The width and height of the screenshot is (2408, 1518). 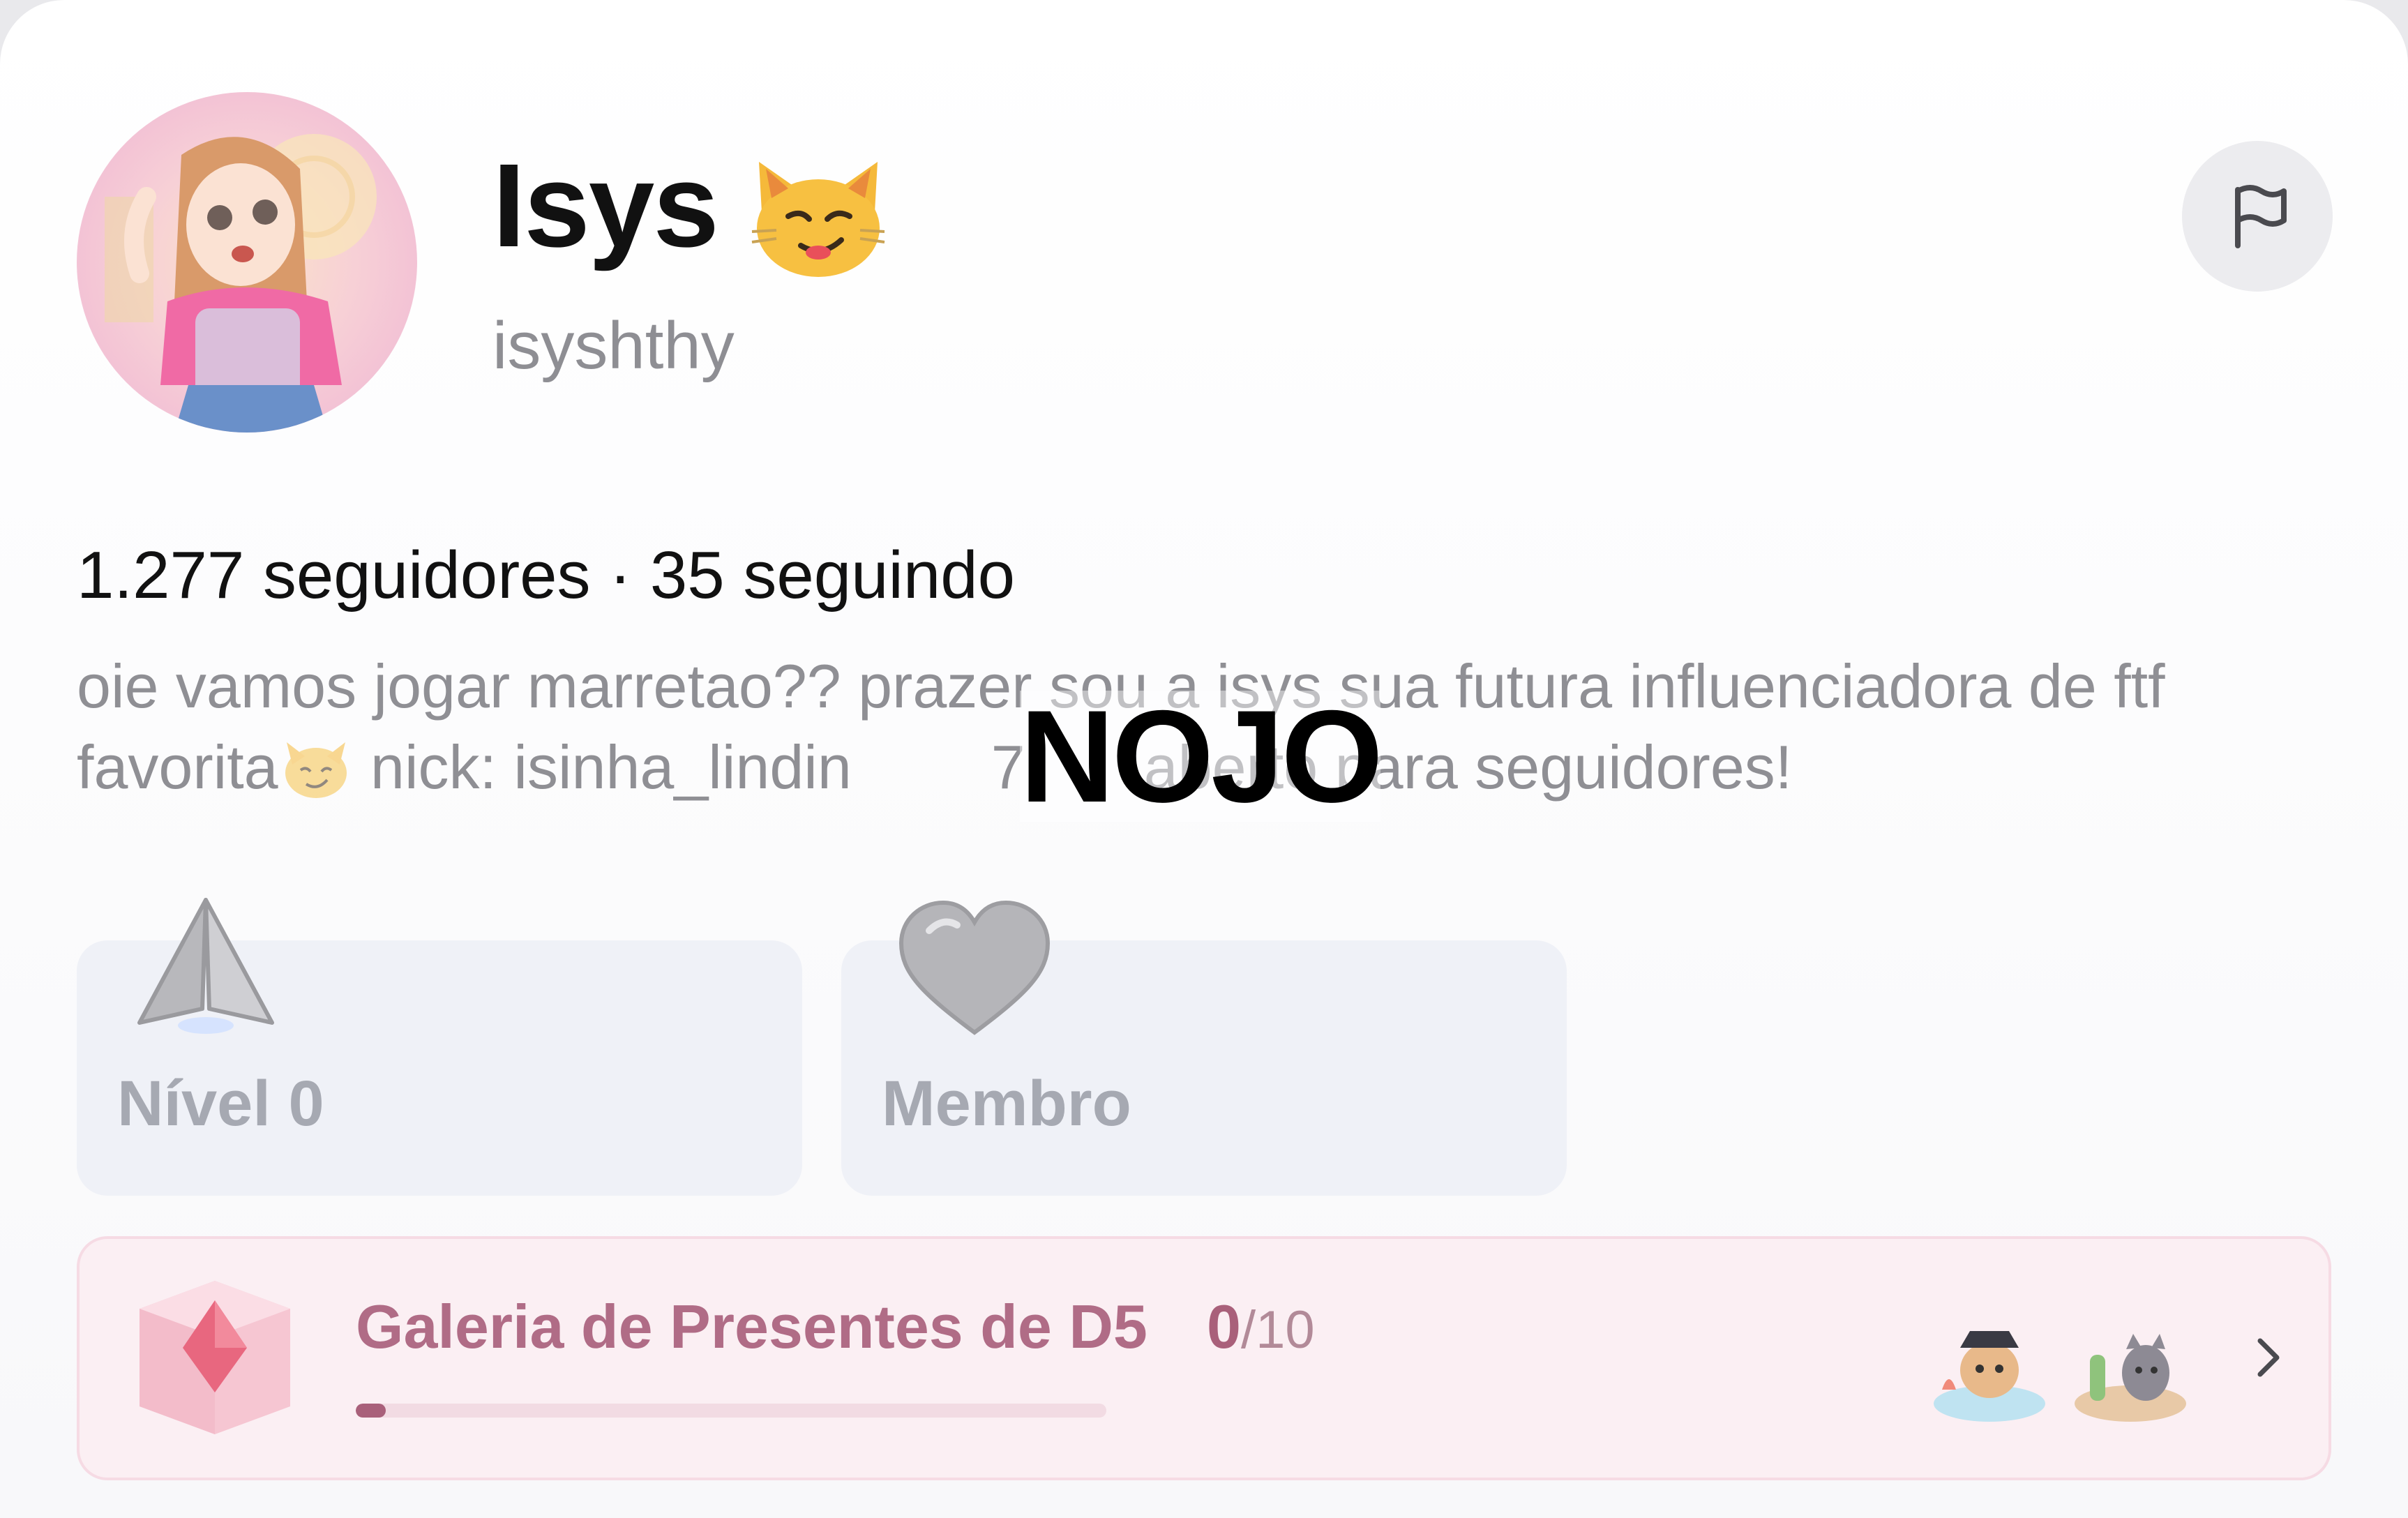 I want to click on bio-text-nick: nick: isinha_lindin, so click(x=602, y=767).